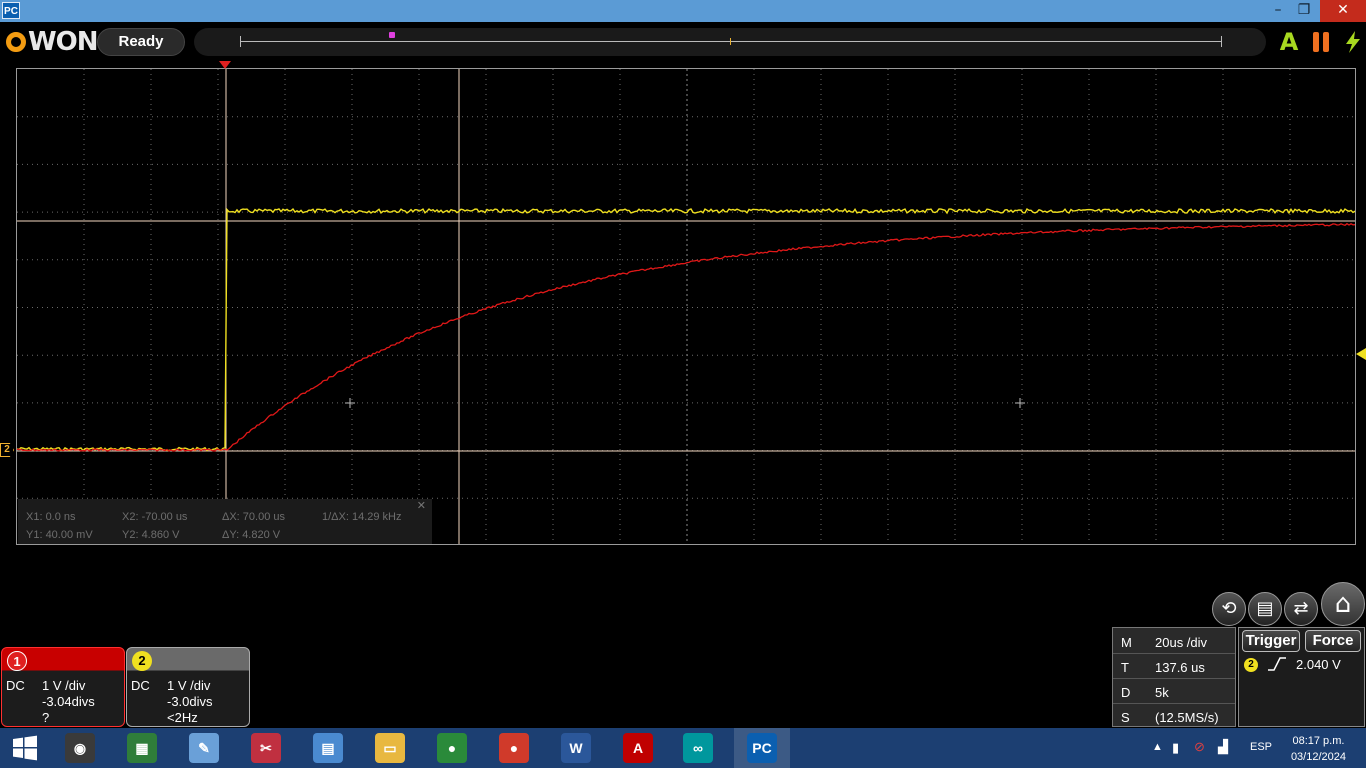 The width and height of the screenshot is (1366, 768). I want to click on trigger-level-value: 2.040 V, so click(1318, 664).